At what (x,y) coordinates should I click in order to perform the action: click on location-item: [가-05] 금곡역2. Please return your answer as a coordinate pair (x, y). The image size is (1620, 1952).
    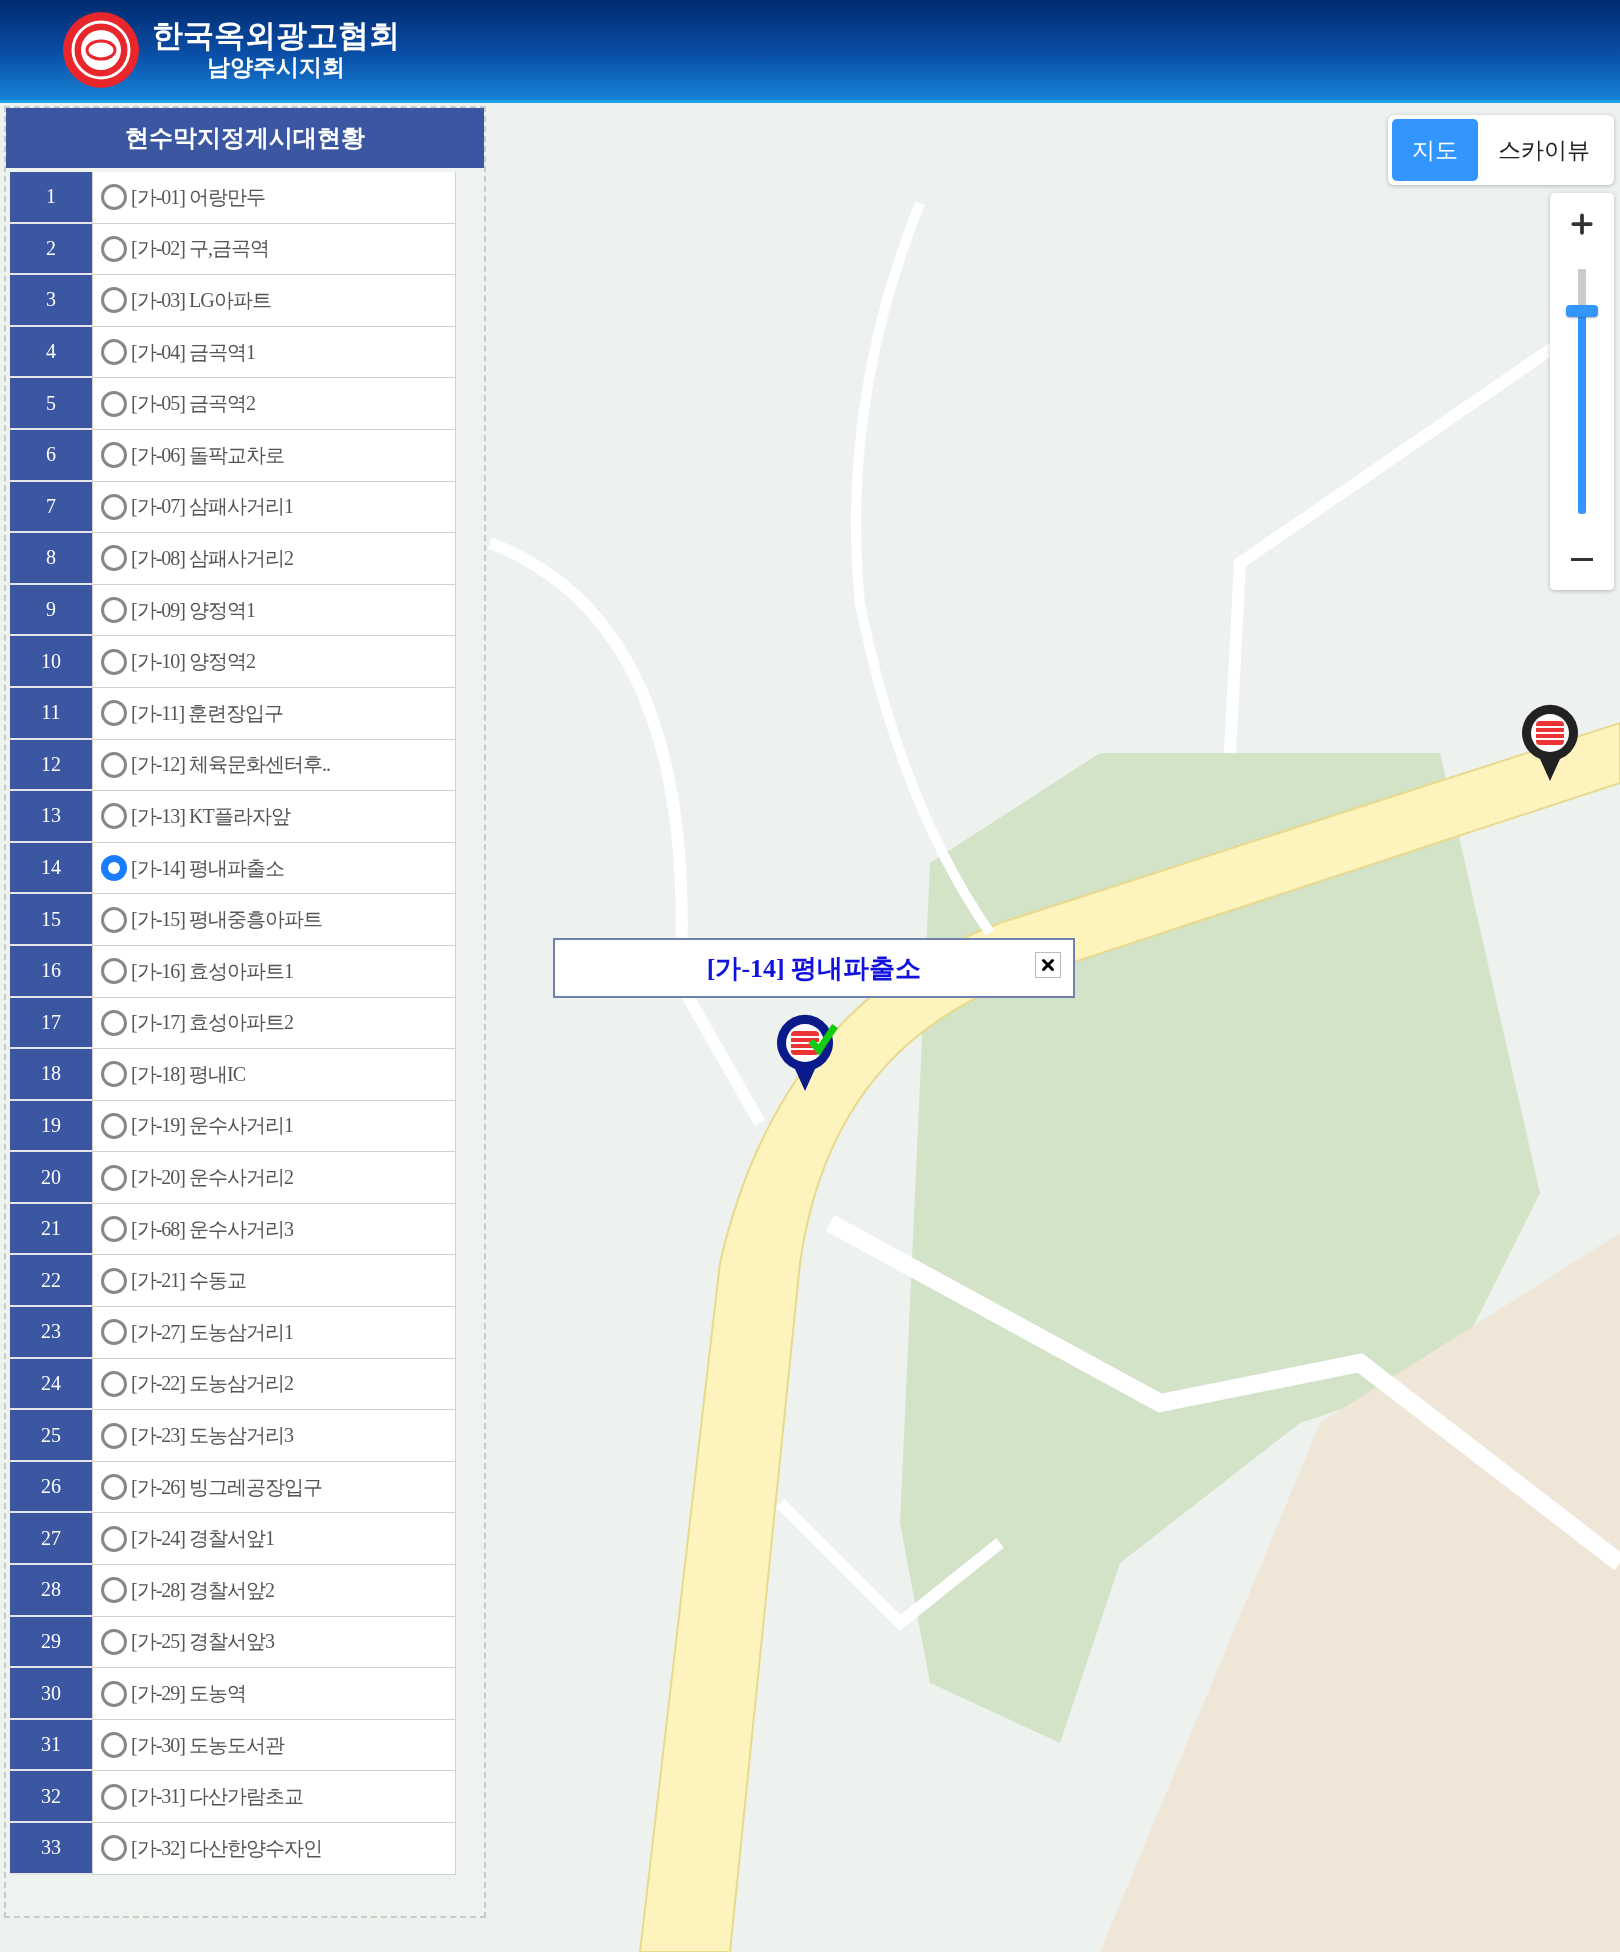
    Looking at the image, I should click on (274, 404).